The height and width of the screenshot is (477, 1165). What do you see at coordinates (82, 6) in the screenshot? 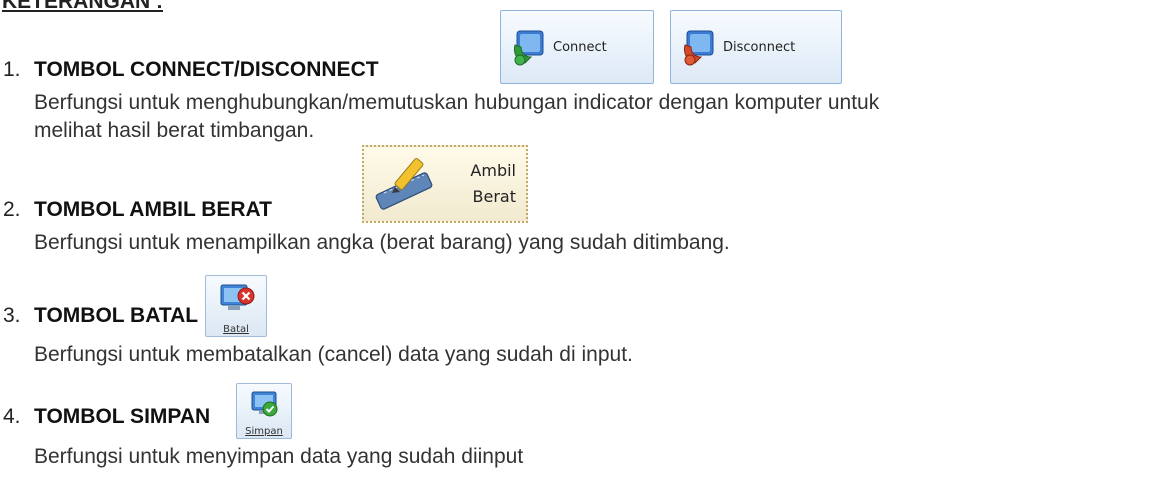
I see `section-heading: KETERANGAN :` at bounding box center [82, 6].